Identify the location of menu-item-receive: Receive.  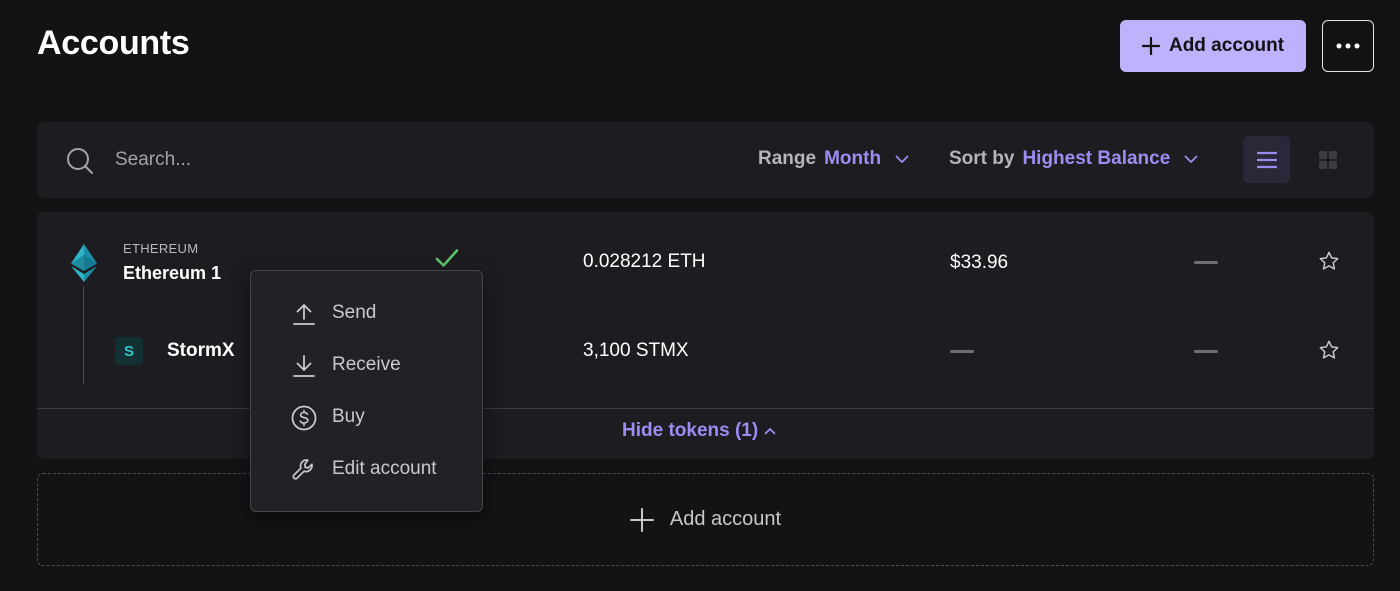
(366, 365).